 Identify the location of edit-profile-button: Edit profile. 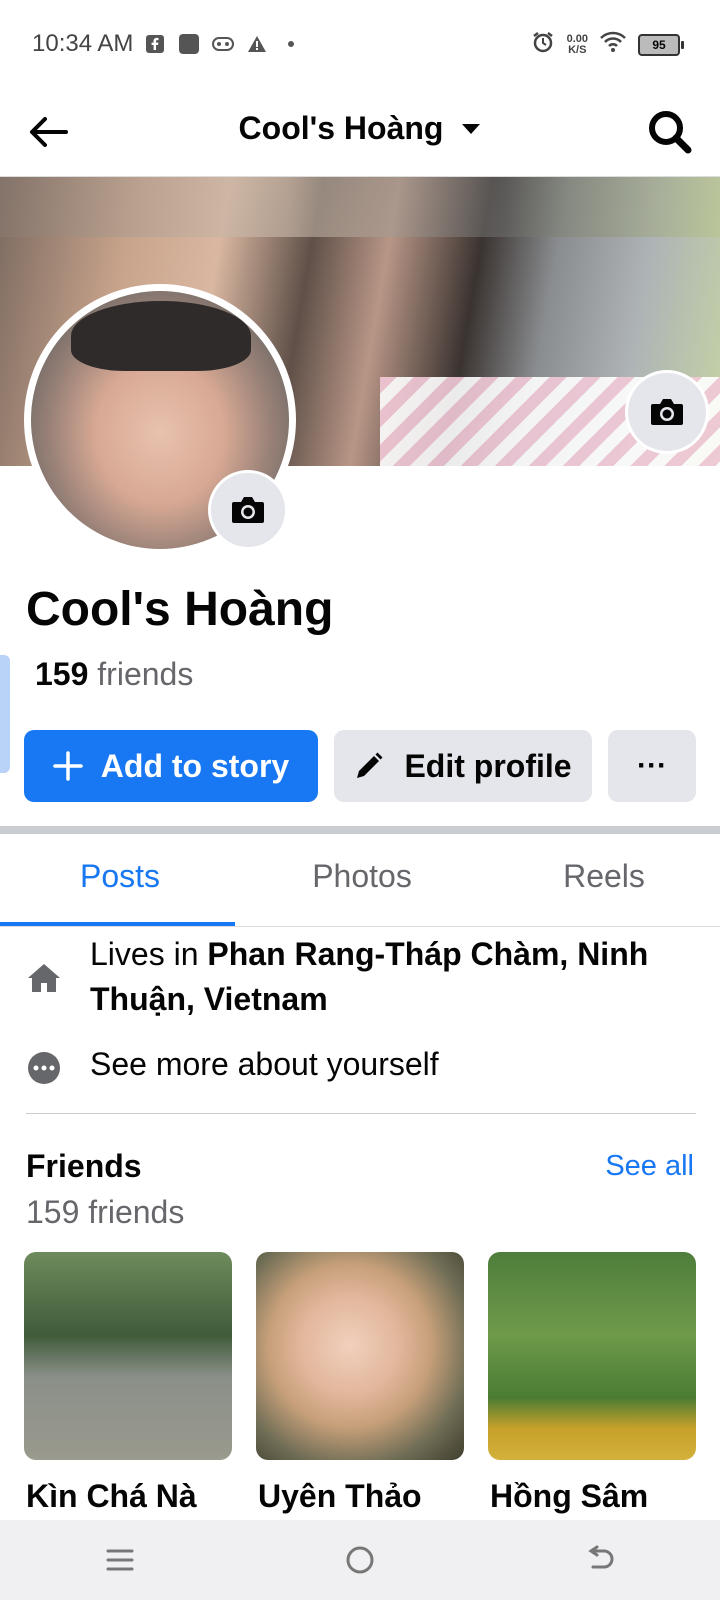
(463, 766).